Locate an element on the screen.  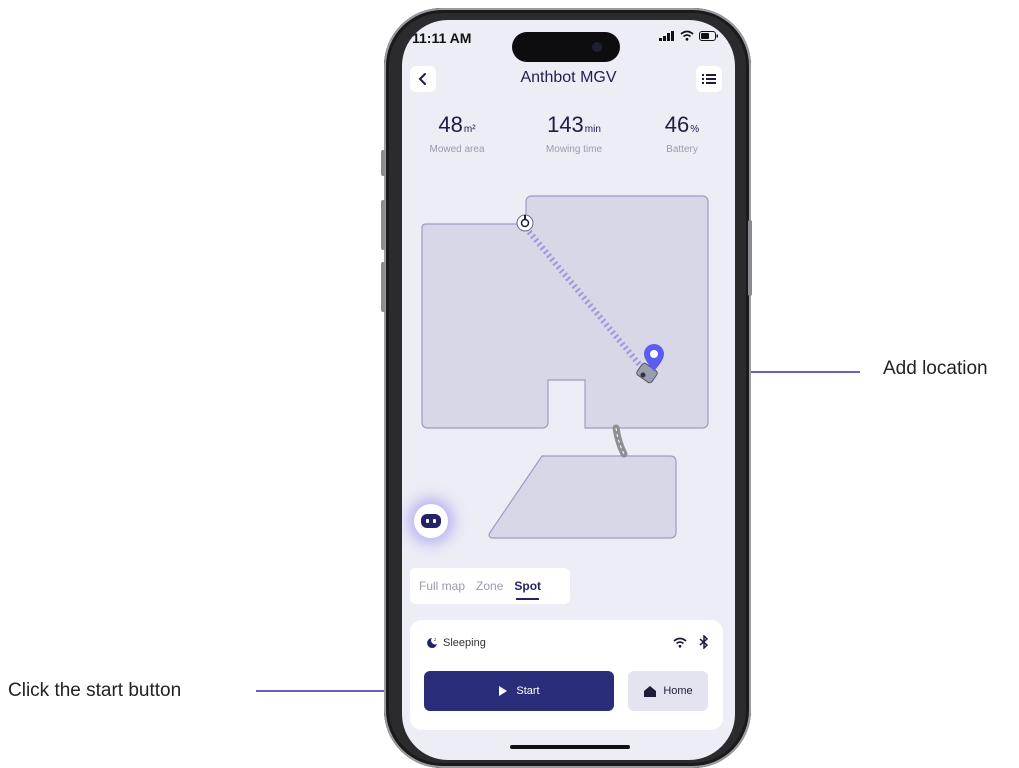
lawn-zone-secondary is located at coordinates (582, 497).